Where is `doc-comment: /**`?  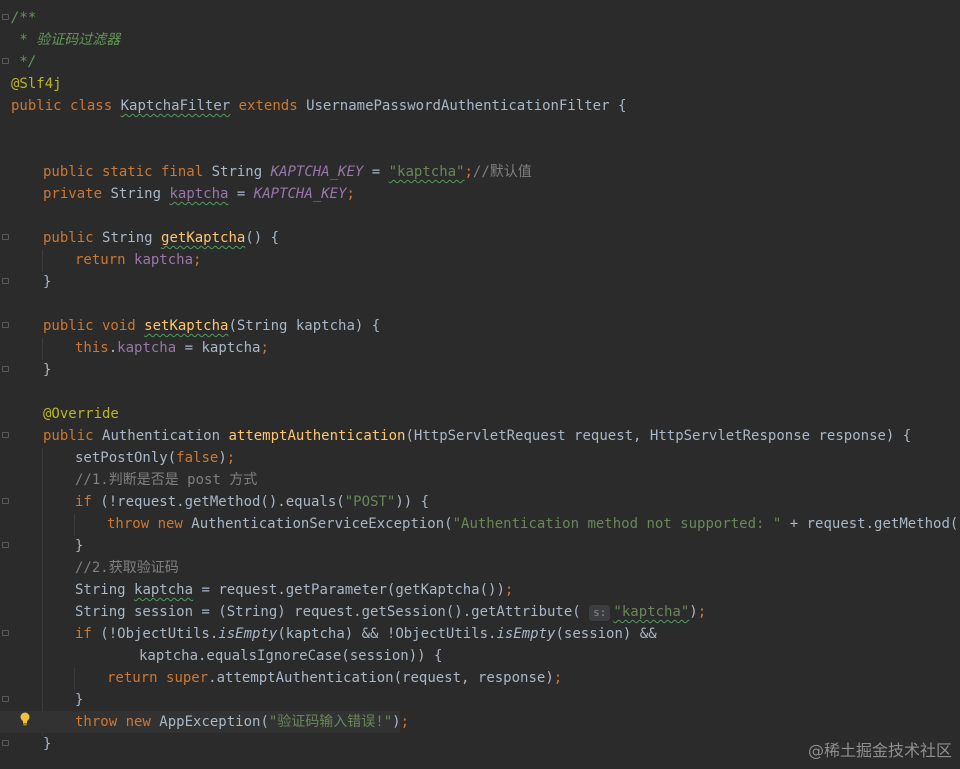 doc-comment: /** is located at coordinates (24, 18).